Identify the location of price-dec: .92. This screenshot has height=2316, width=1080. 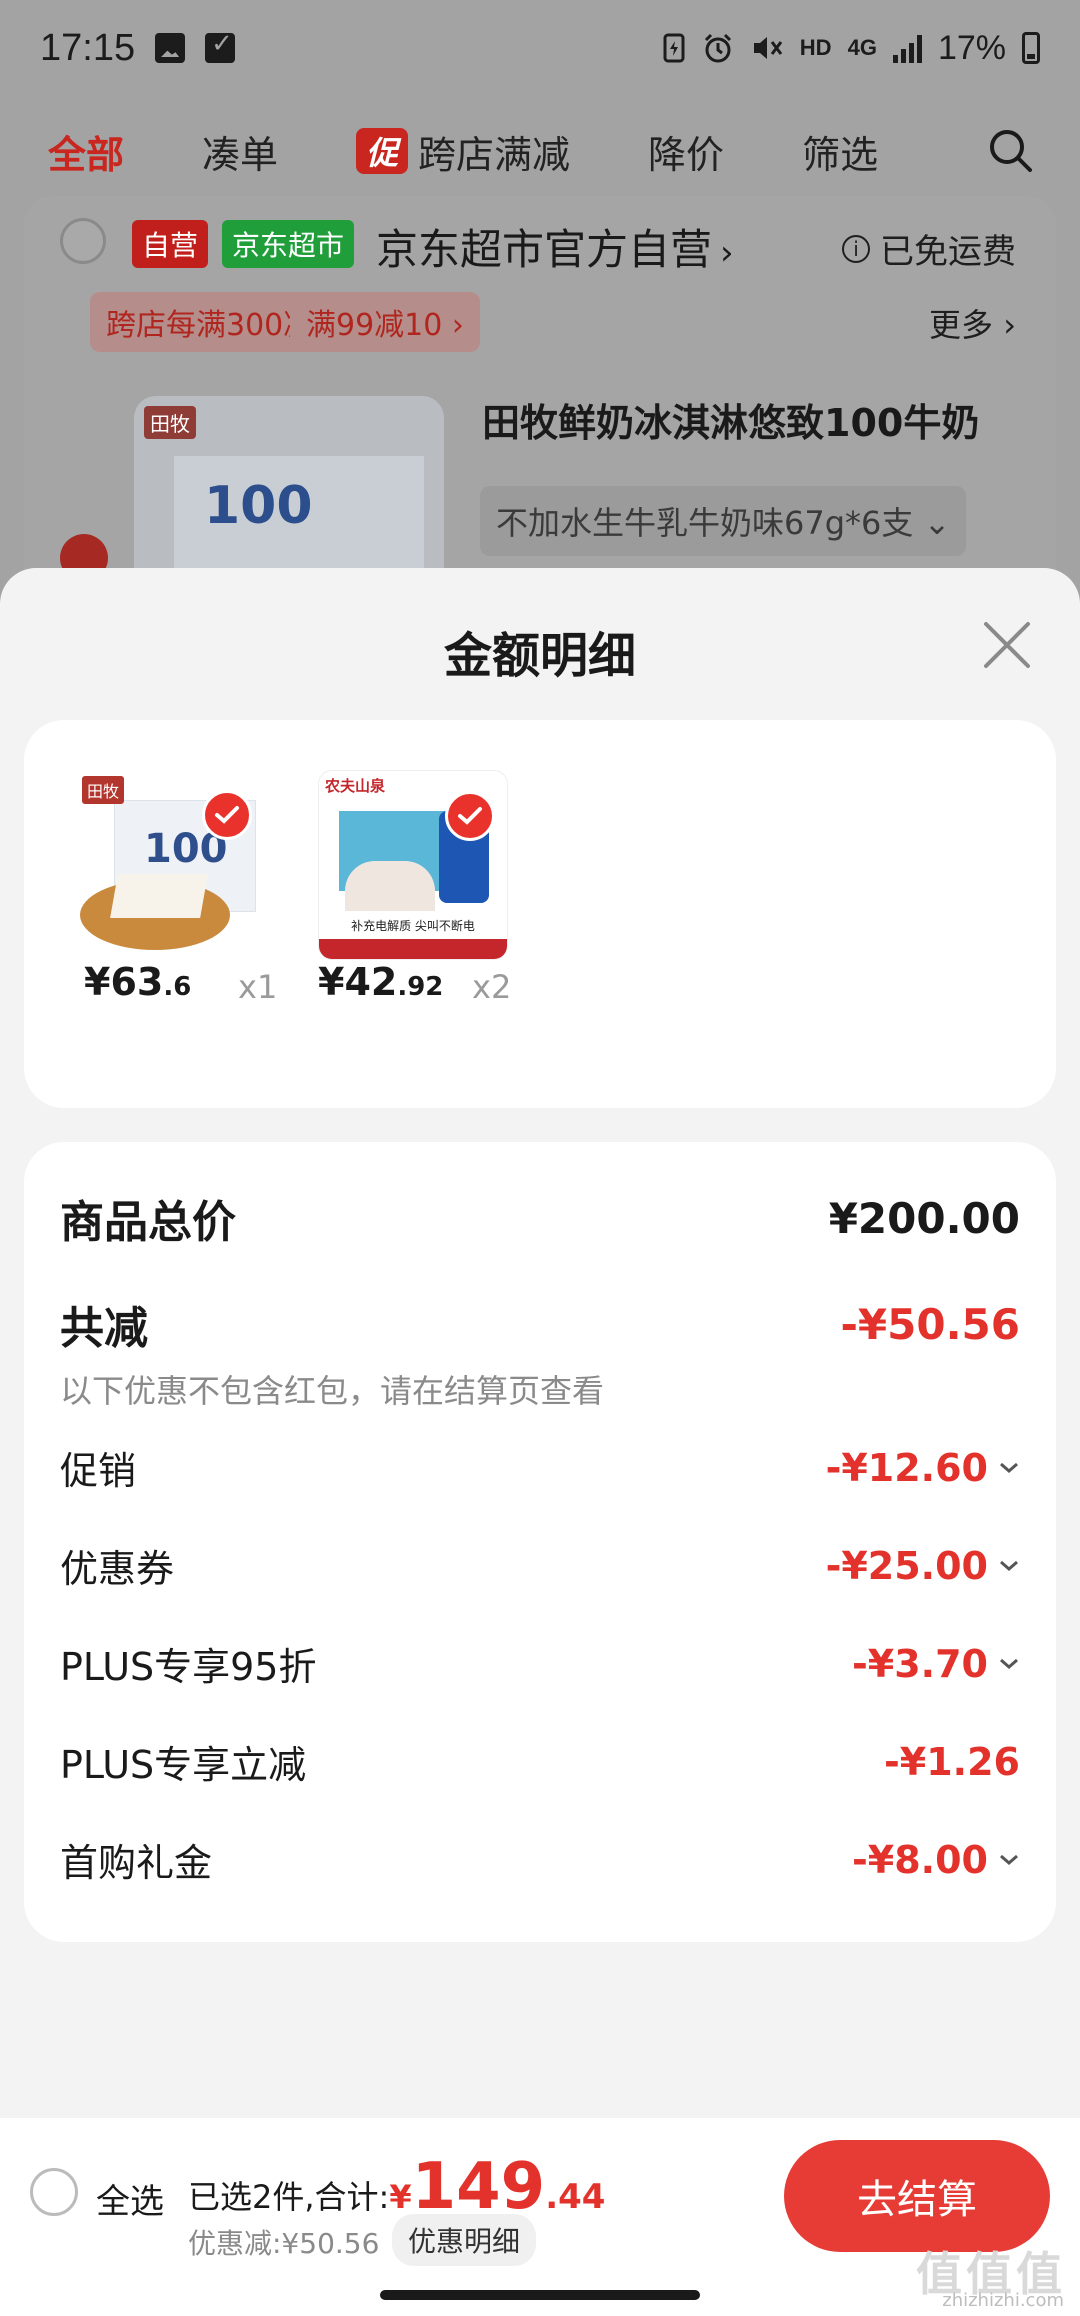
(420, 987).